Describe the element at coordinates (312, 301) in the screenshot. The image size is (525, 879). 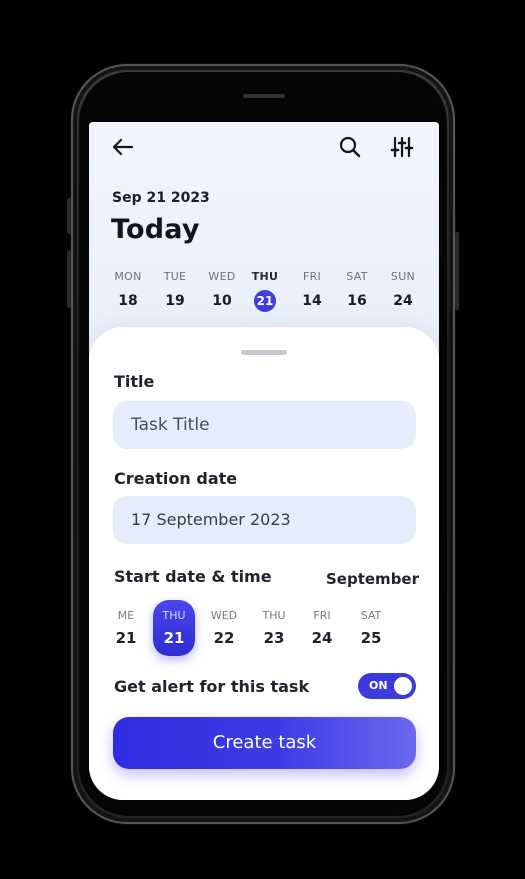
I see `week-day-number: 14` at that location.